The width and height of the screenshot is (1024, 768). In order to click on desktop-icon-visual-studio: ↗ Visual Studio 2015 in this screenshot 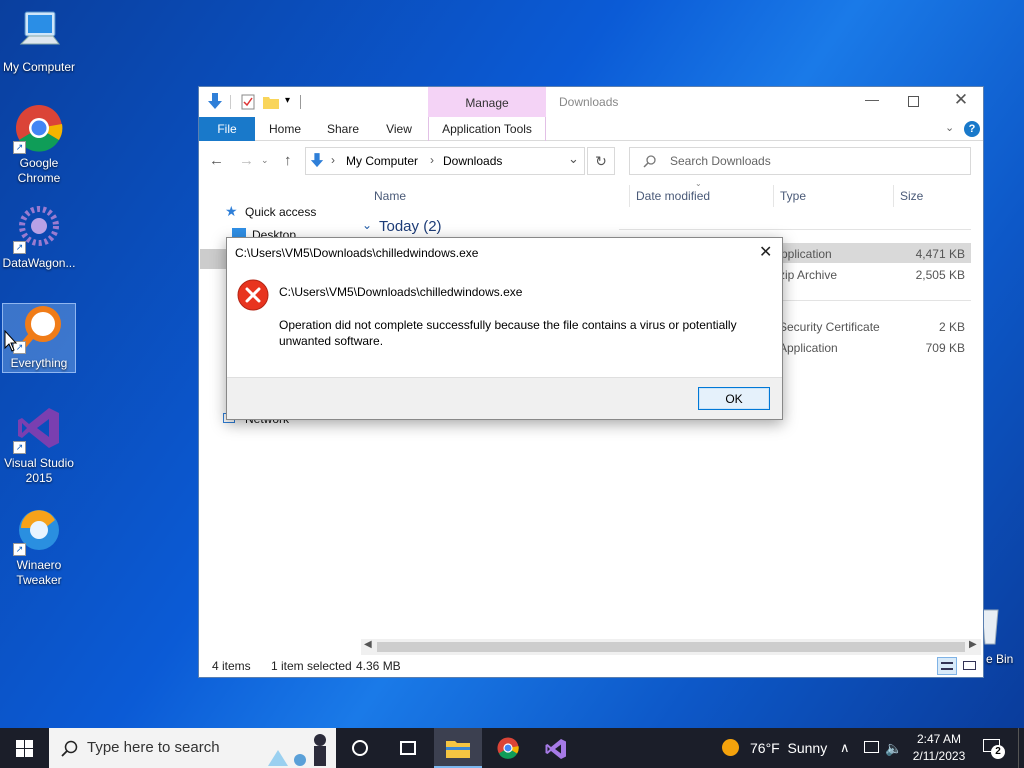, I will do `click(39, 445)`.